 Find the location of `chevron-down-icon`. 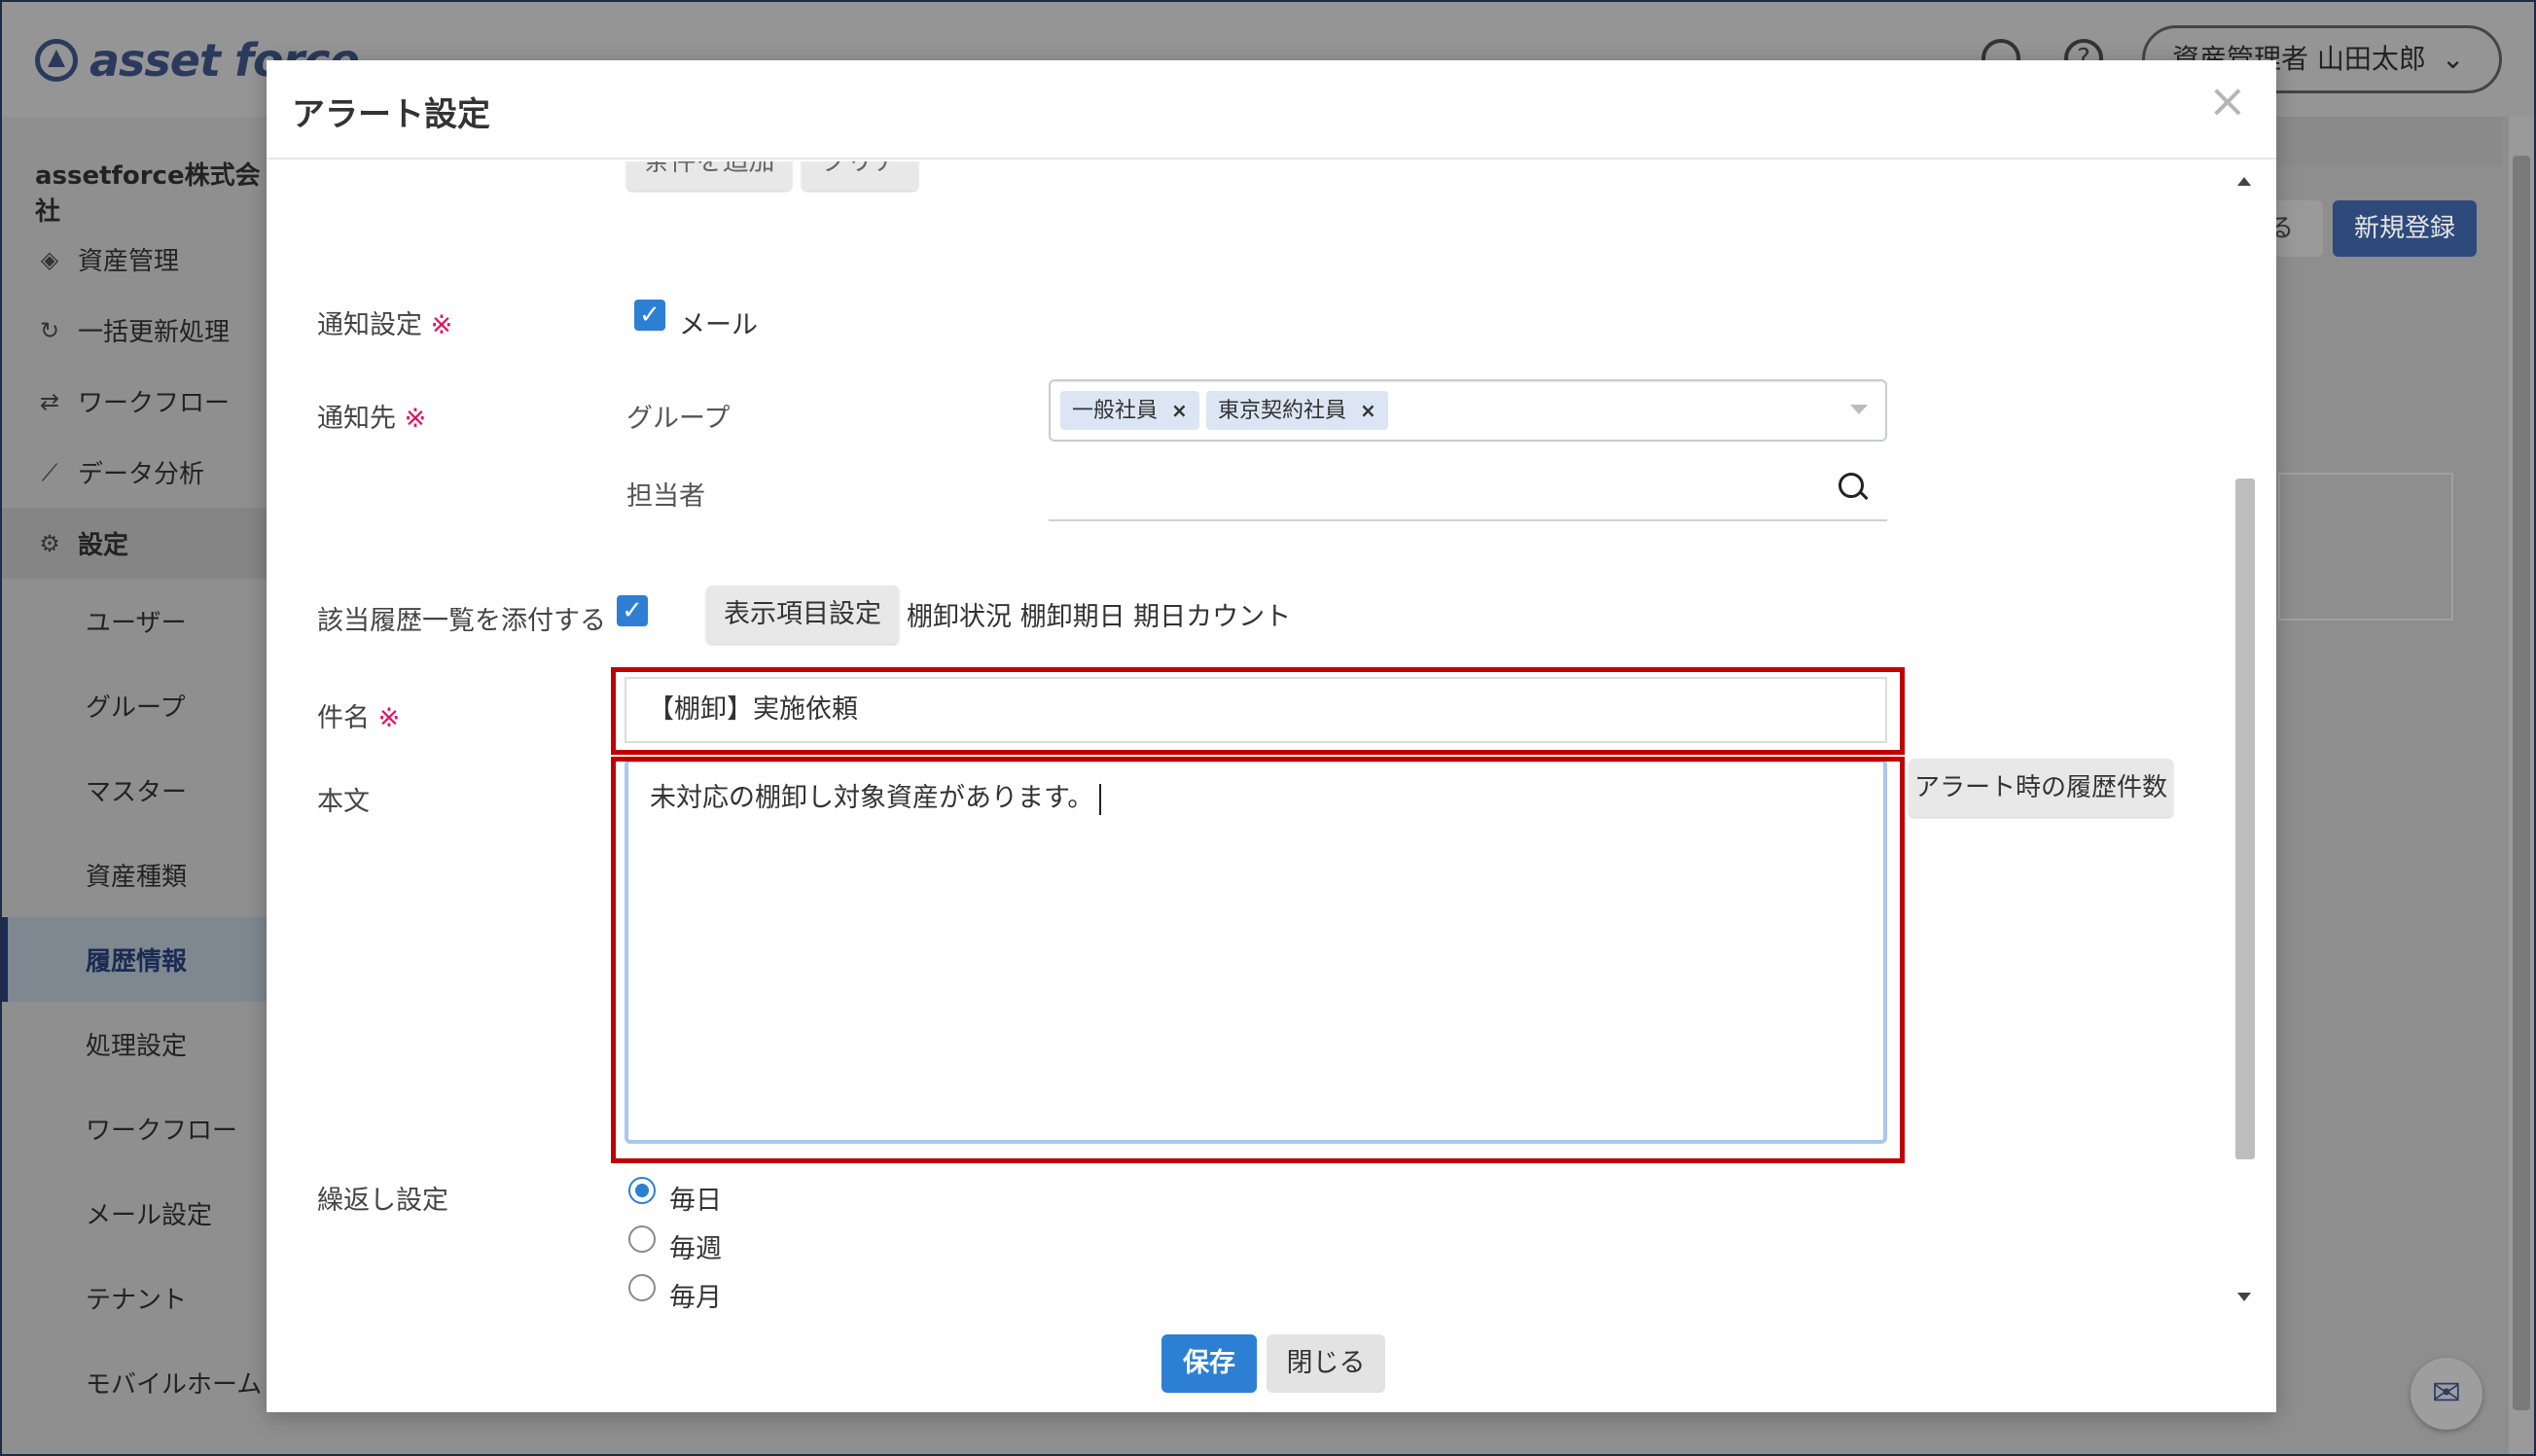

chevron-down-icon is located at coordinates (1859, 409).